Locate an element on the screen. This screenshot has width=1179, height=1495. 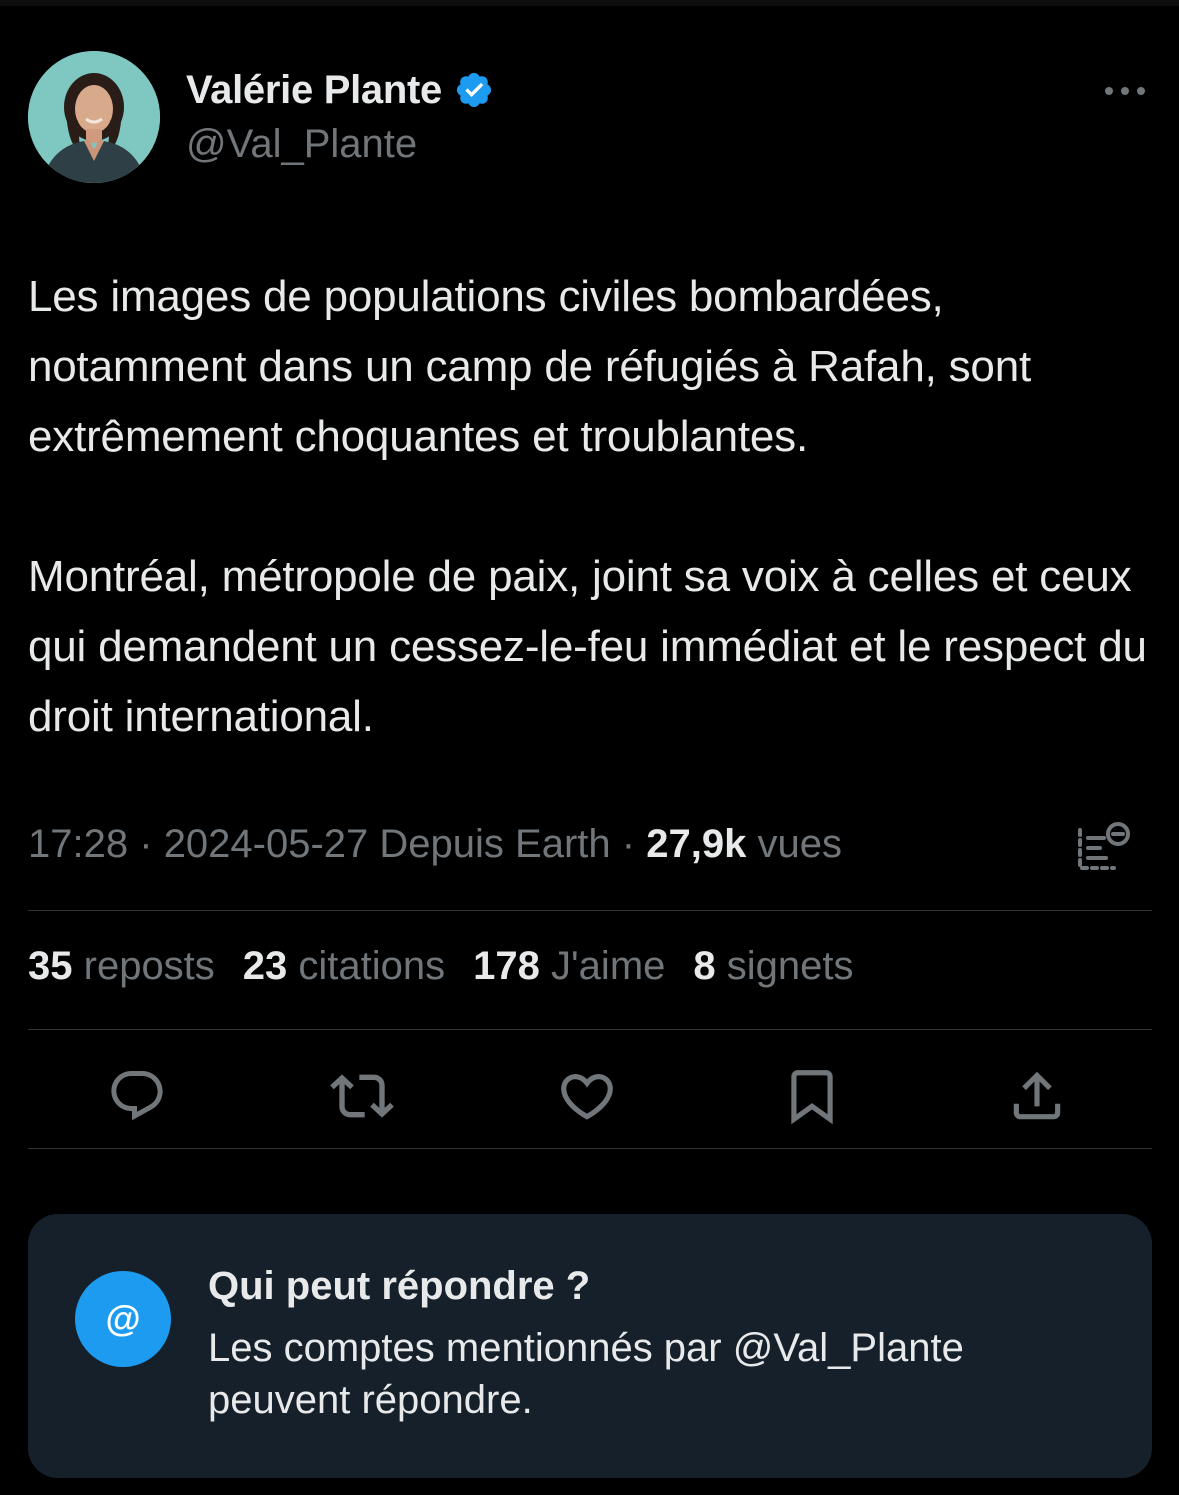
author-handle: @Val_Plante is located at coordinates (301, 144).